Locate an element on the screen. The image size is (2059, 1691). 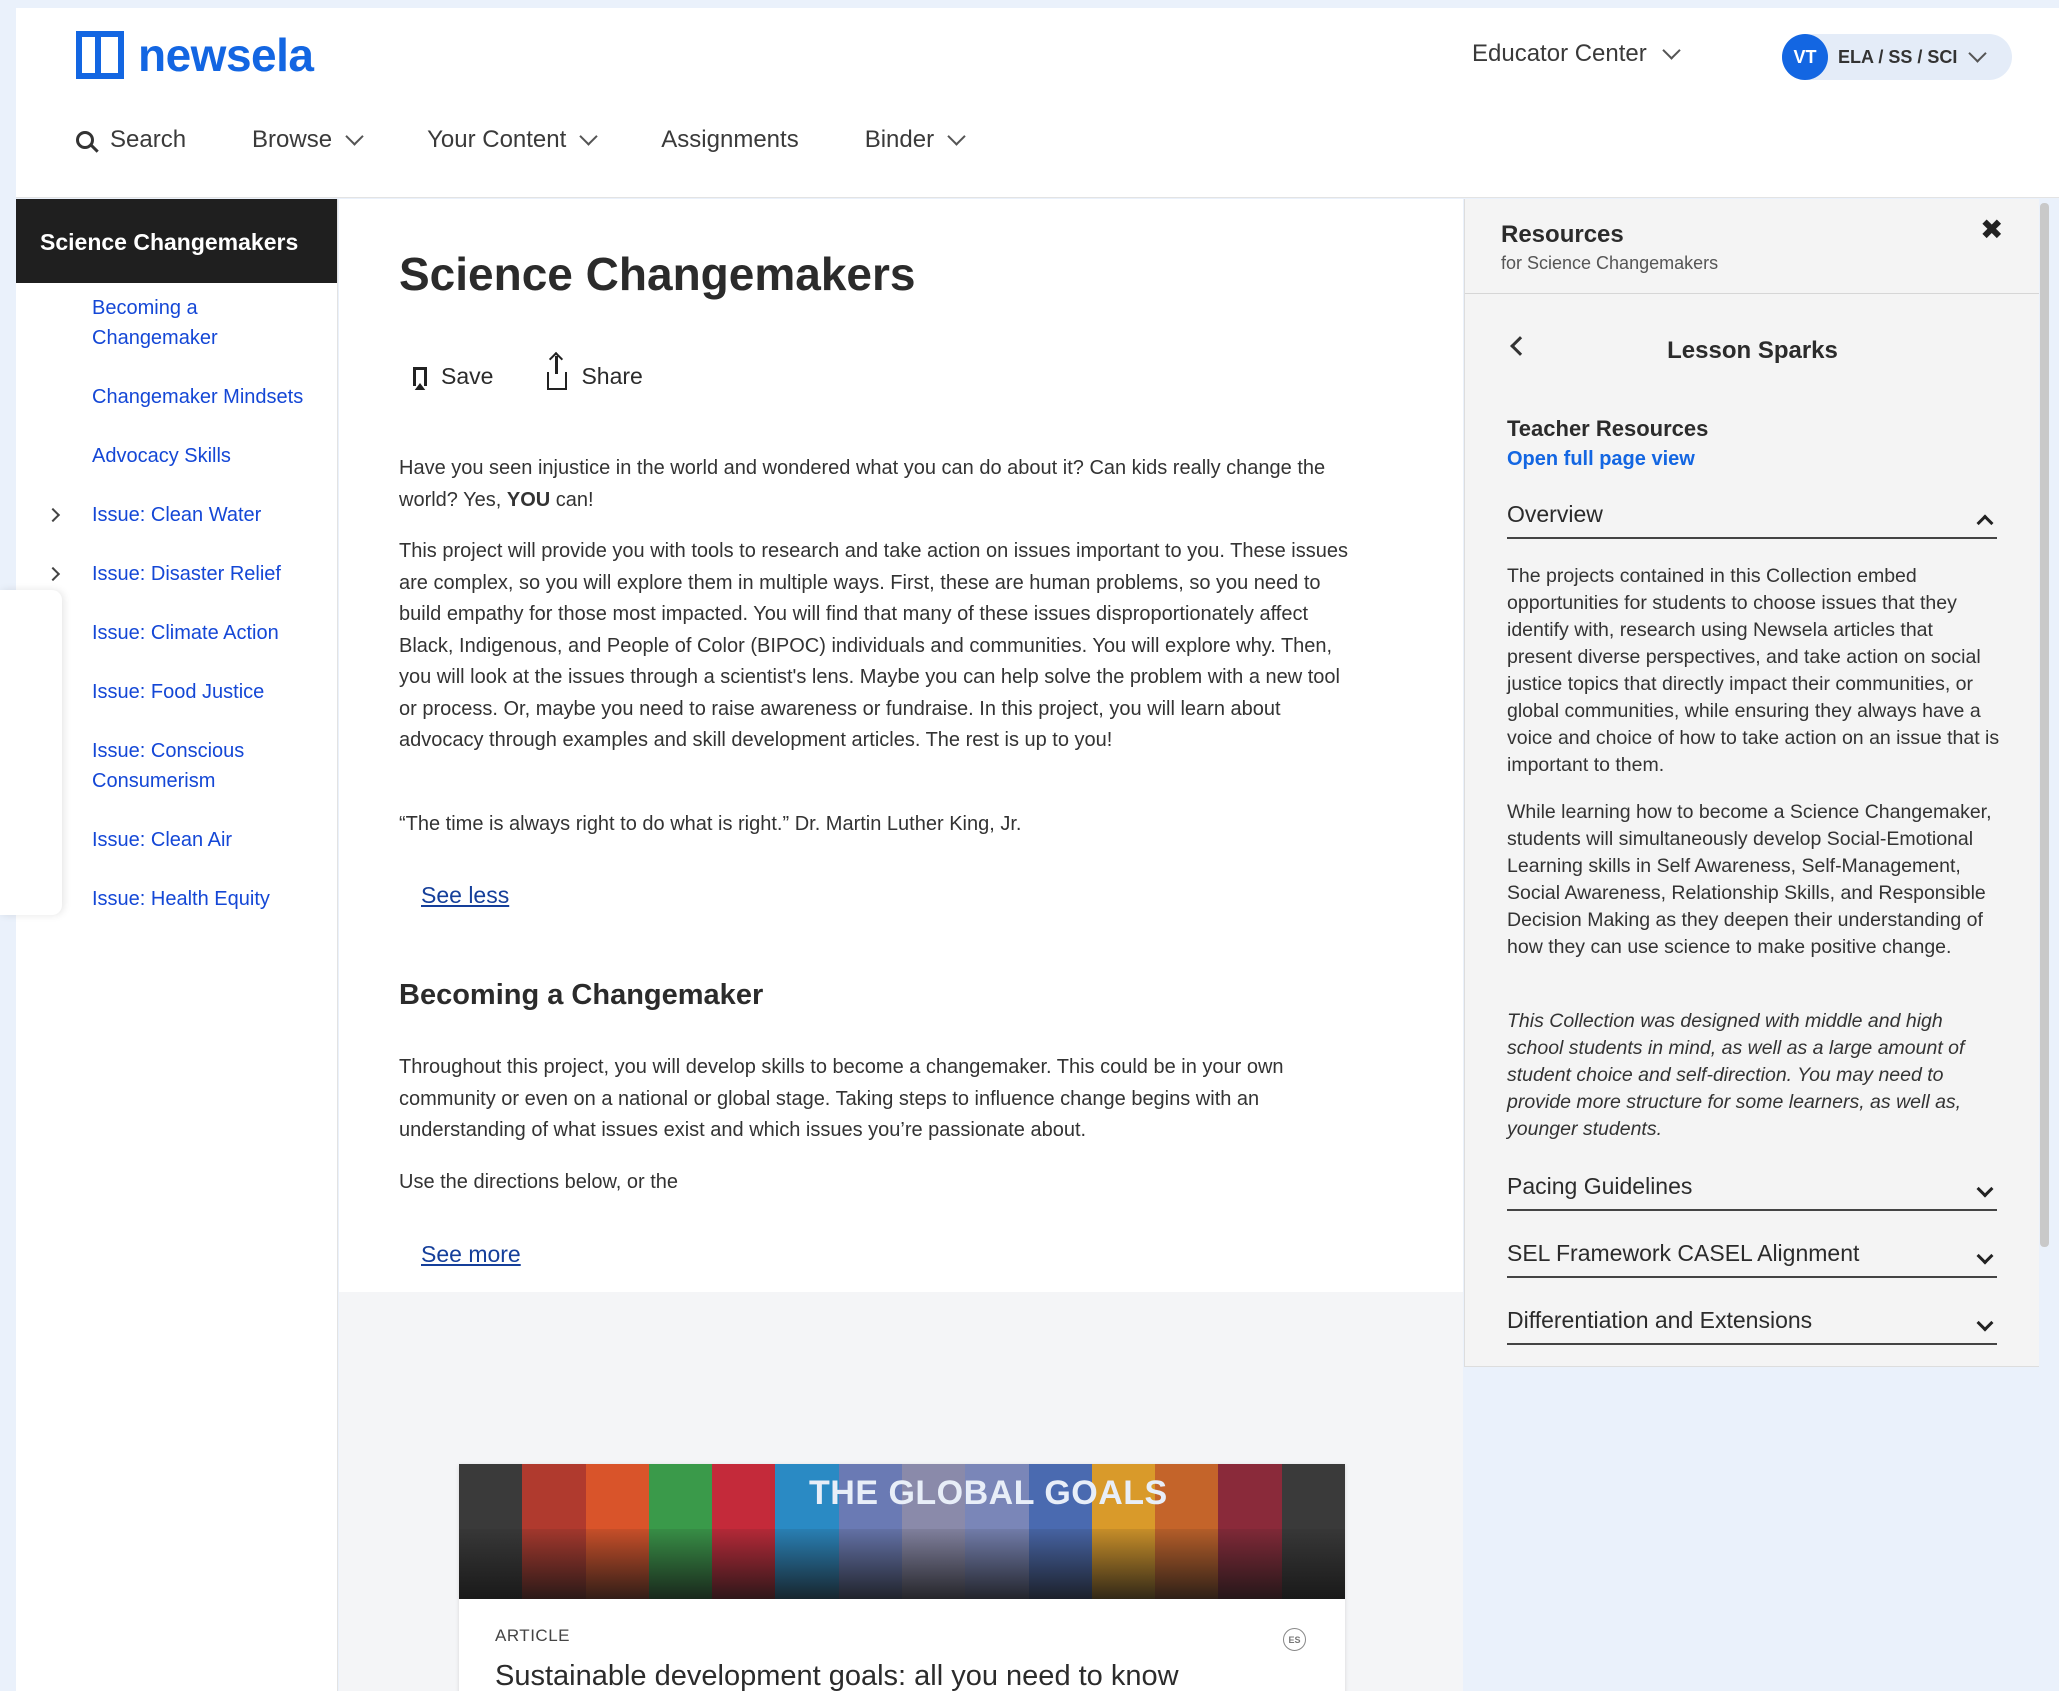
sidebar-item-clean-air: Issue: Clean Air is located at coordinates (176, 840).